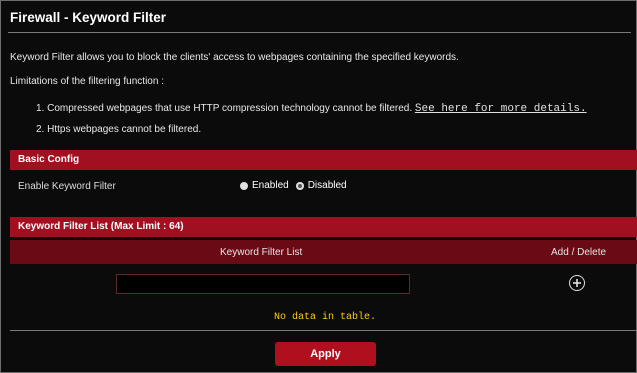 Image resolution: width=637 pixels, height=373 pixels. What do you see at coordinates (293, 185) in the screenshot?
I see `enable-keyword-filter-radio-group: Enabled Disabled` at bounding box center [293, 185].